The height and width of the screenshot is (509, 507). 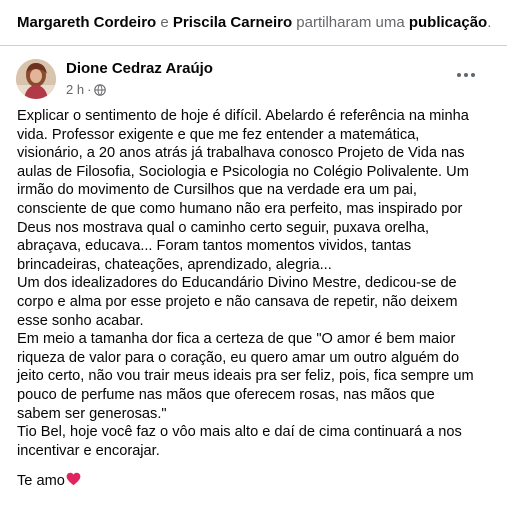 What do you see at coordinates (41, 481) in the screenshot?
I see `closing-text: Te amo` at bounding box center [41, 481].